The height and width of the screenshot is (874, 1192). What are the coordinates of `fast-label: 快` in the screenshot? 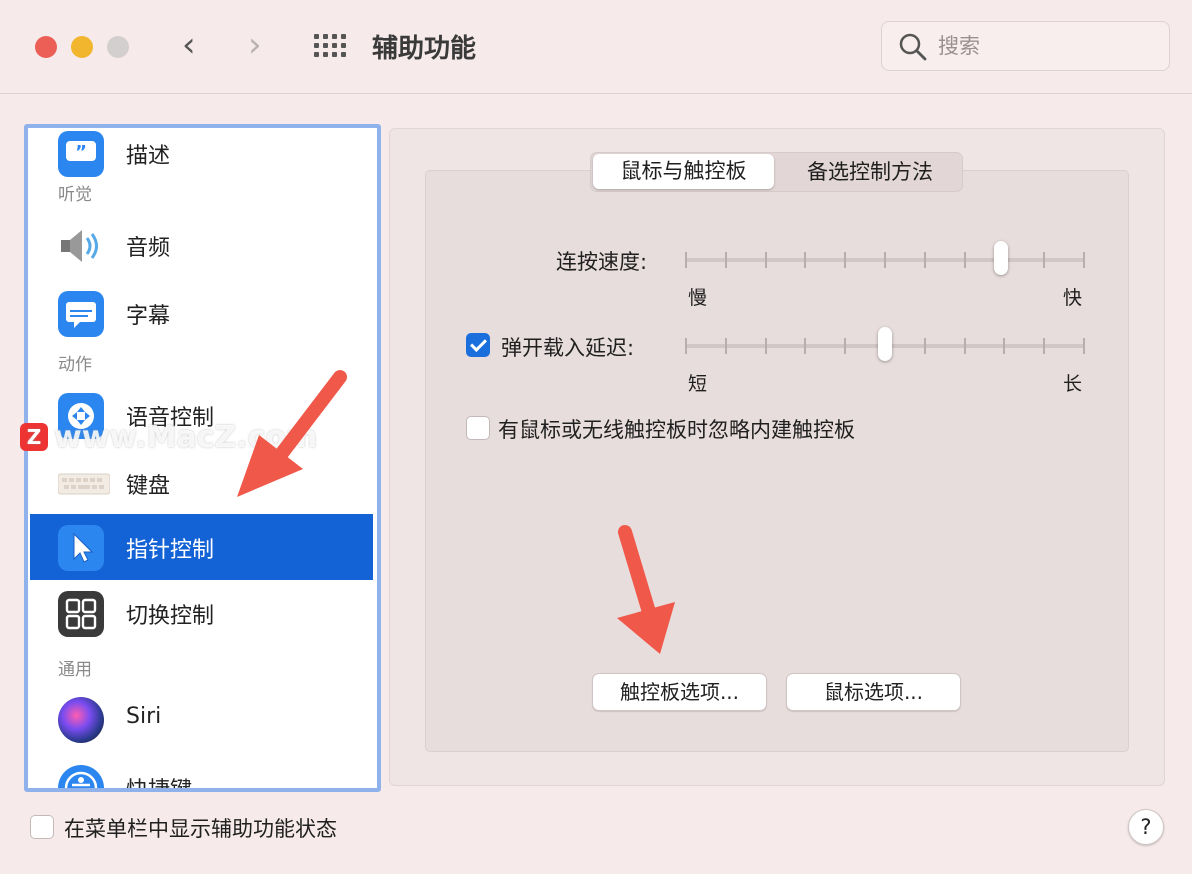 It's located at (1073, 298).